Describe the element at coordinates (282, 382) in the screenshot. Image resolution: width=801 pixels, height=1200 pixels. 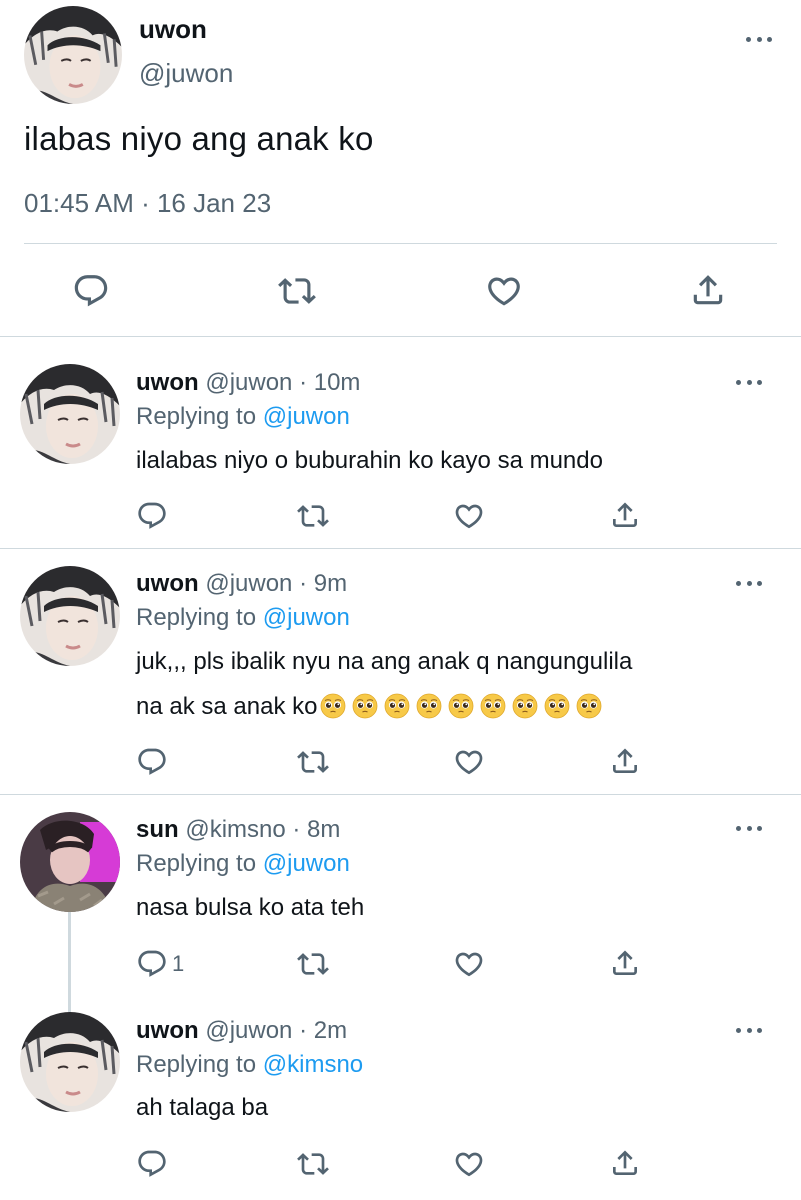
I see `author-meta: @juwon · 10m` at that location.